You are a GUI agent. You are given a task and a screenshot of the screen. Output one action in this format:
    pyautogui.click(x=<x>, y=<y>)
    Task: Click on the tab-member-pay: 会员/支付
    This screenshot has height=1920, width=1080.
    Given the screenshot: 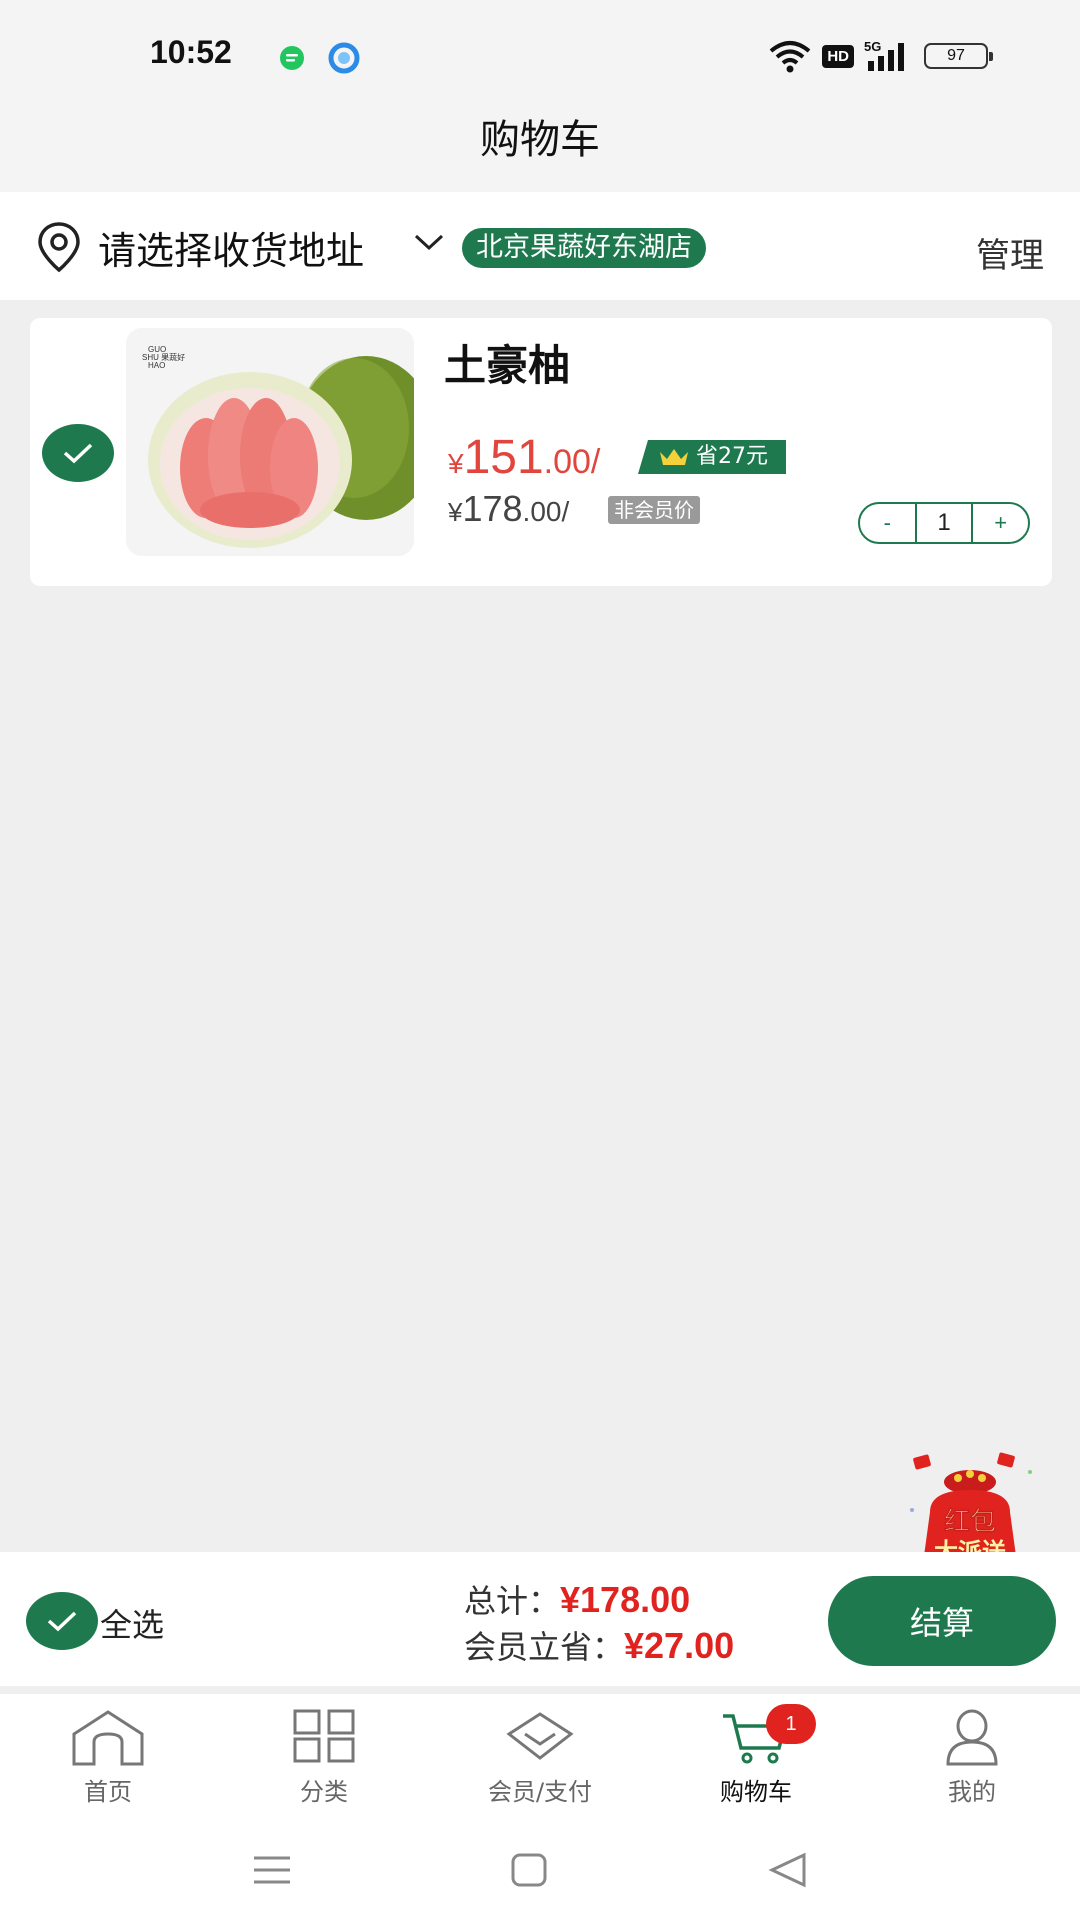 What is the action you would take?
    pyautogui.click(x=540, y=1759)
    